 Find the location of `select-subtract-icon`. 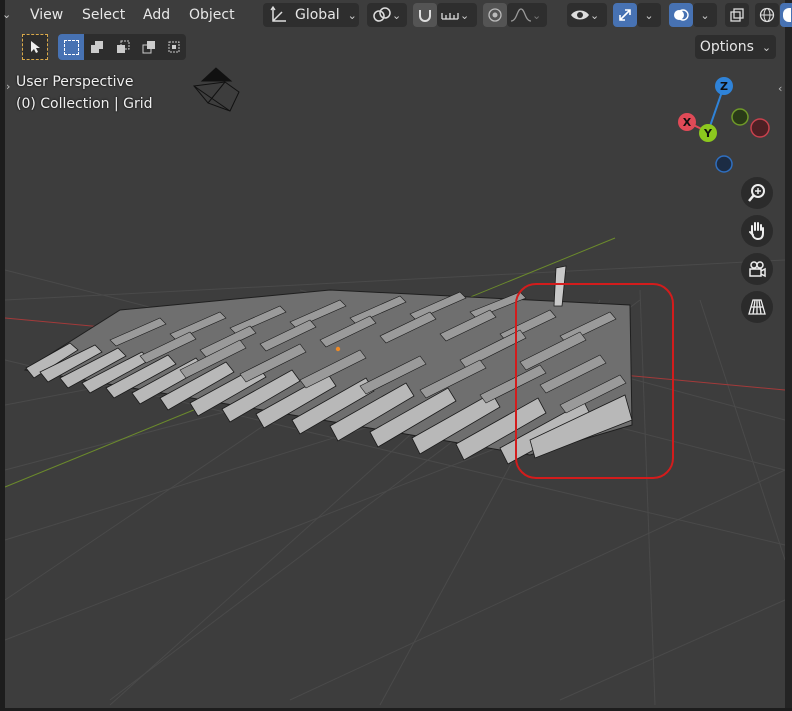

select-subtract-icon is located at coordinates (123, 46).